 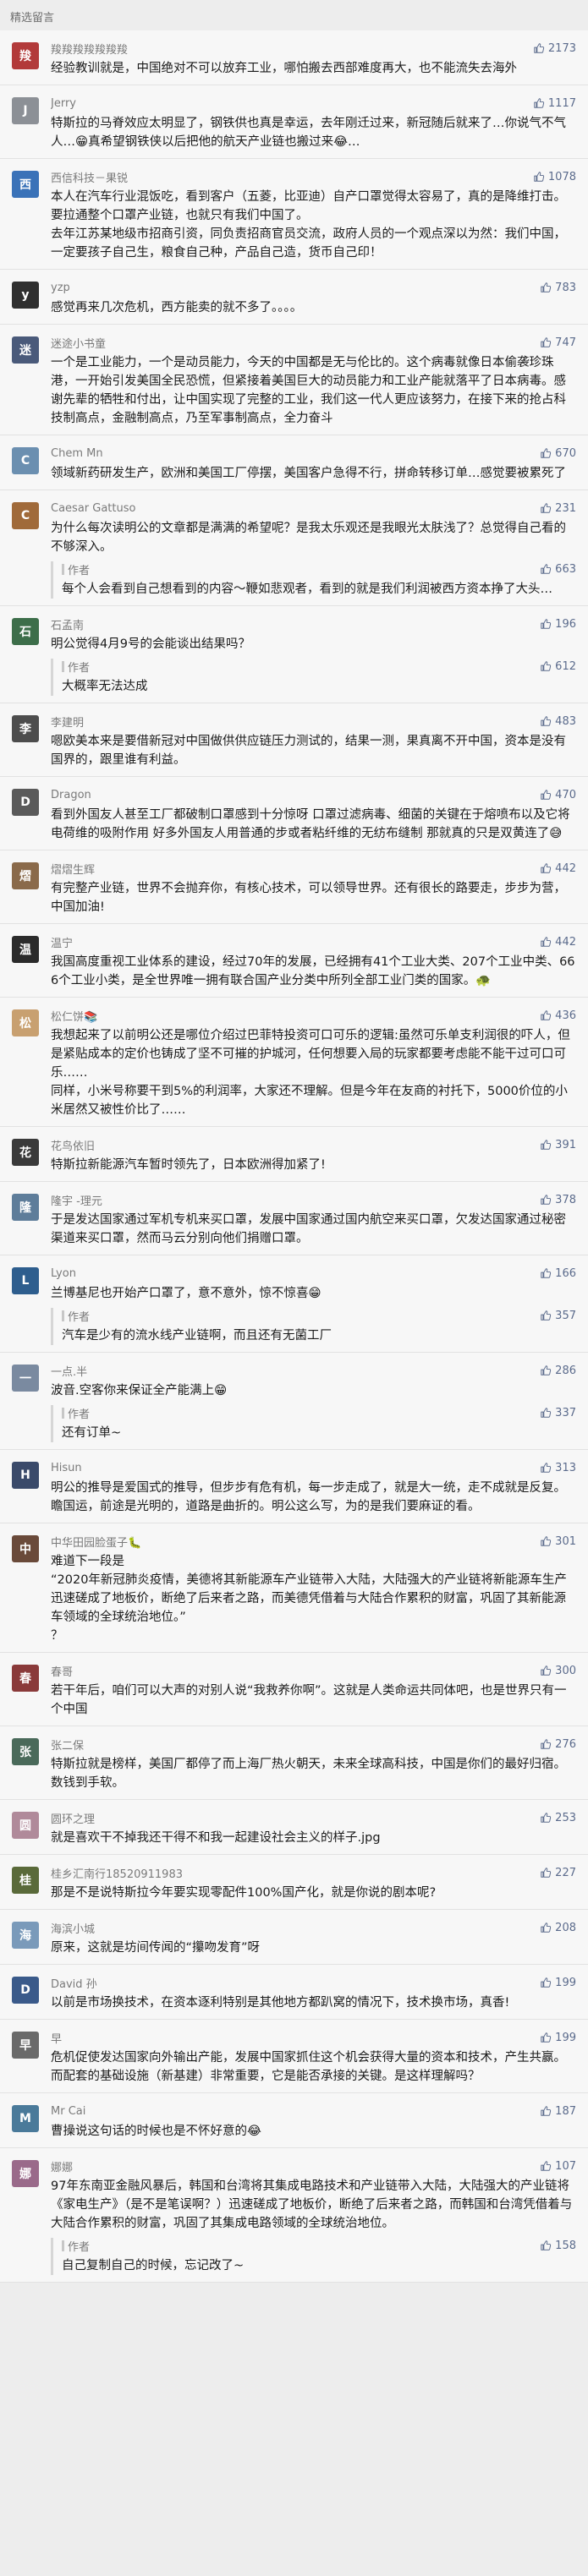 What do you see at coordinates (25, 1153) in the screenshot?
I see `avatar: 花` at bounding box center [25, 1153].